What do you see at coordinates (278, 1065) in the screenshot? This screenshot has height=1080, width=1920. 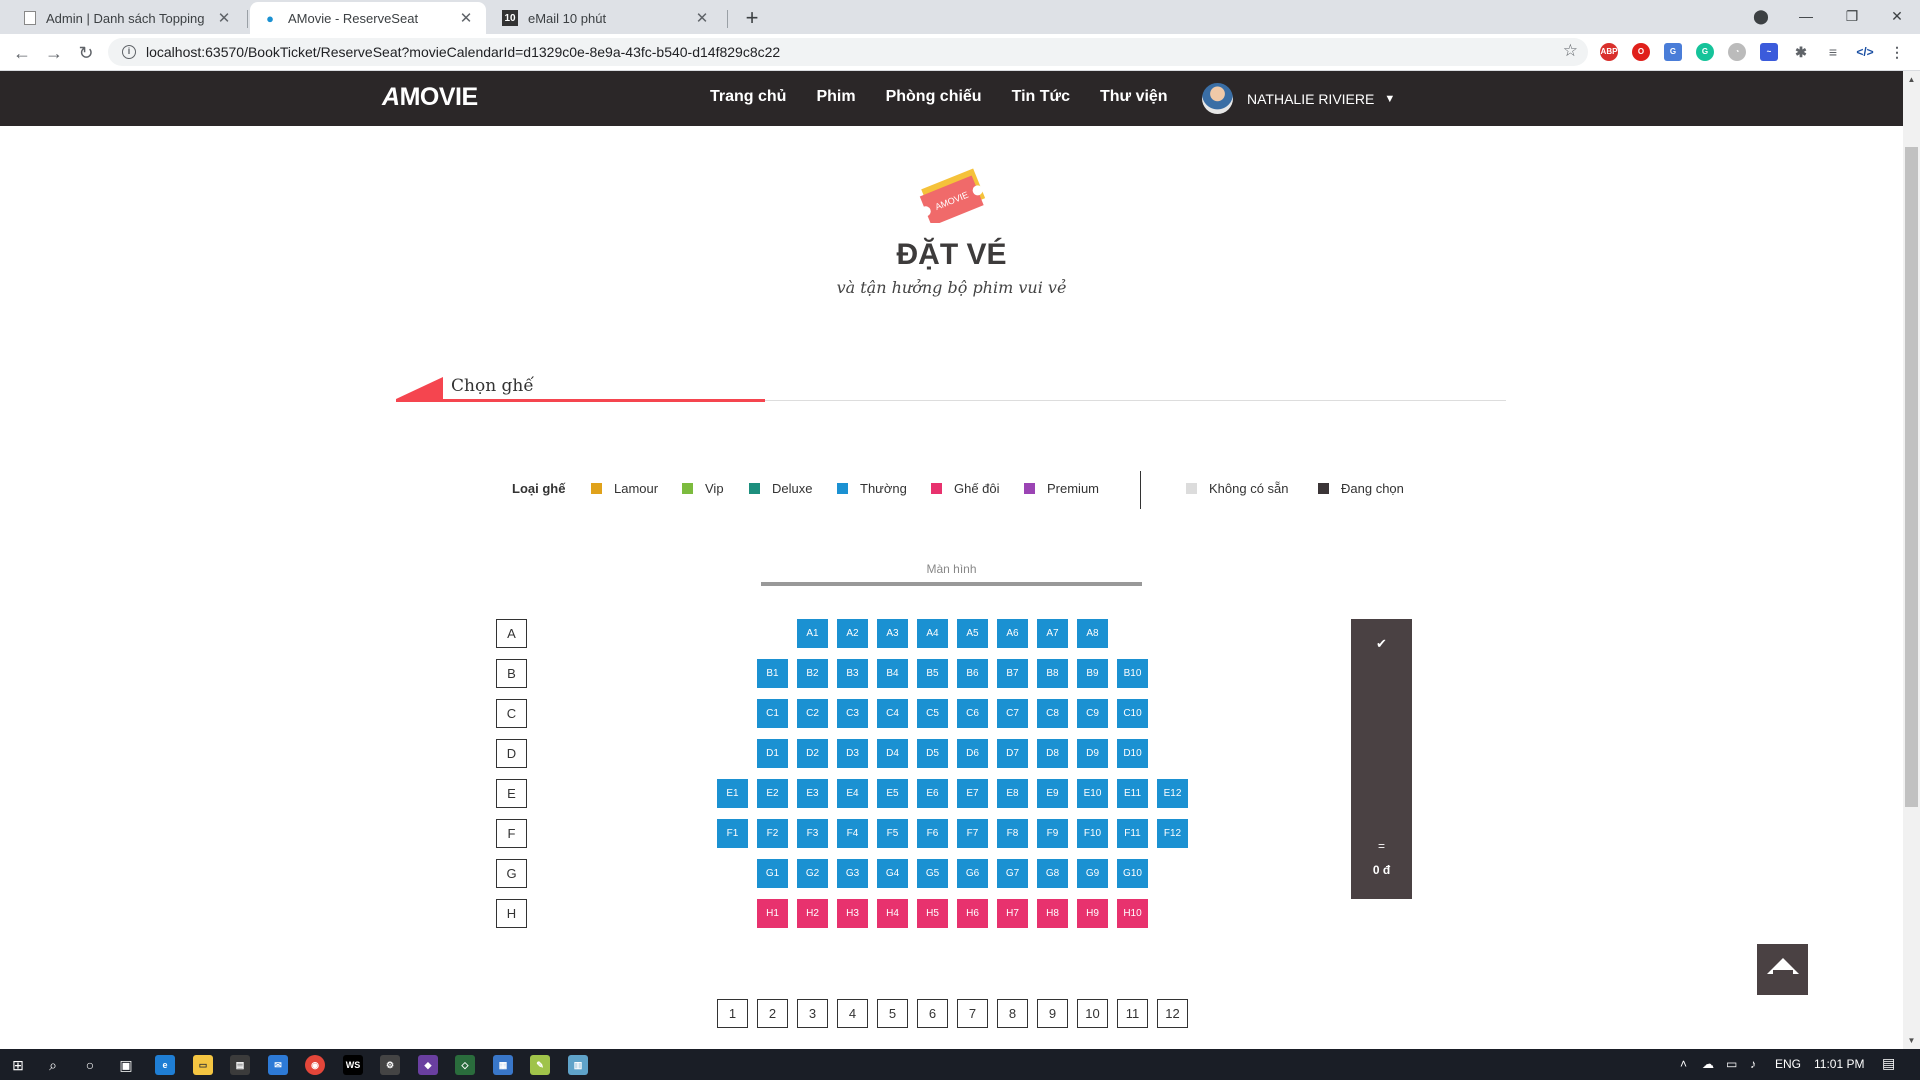 I see `mail-icon: ✉` at bounding box center [278, 1065].